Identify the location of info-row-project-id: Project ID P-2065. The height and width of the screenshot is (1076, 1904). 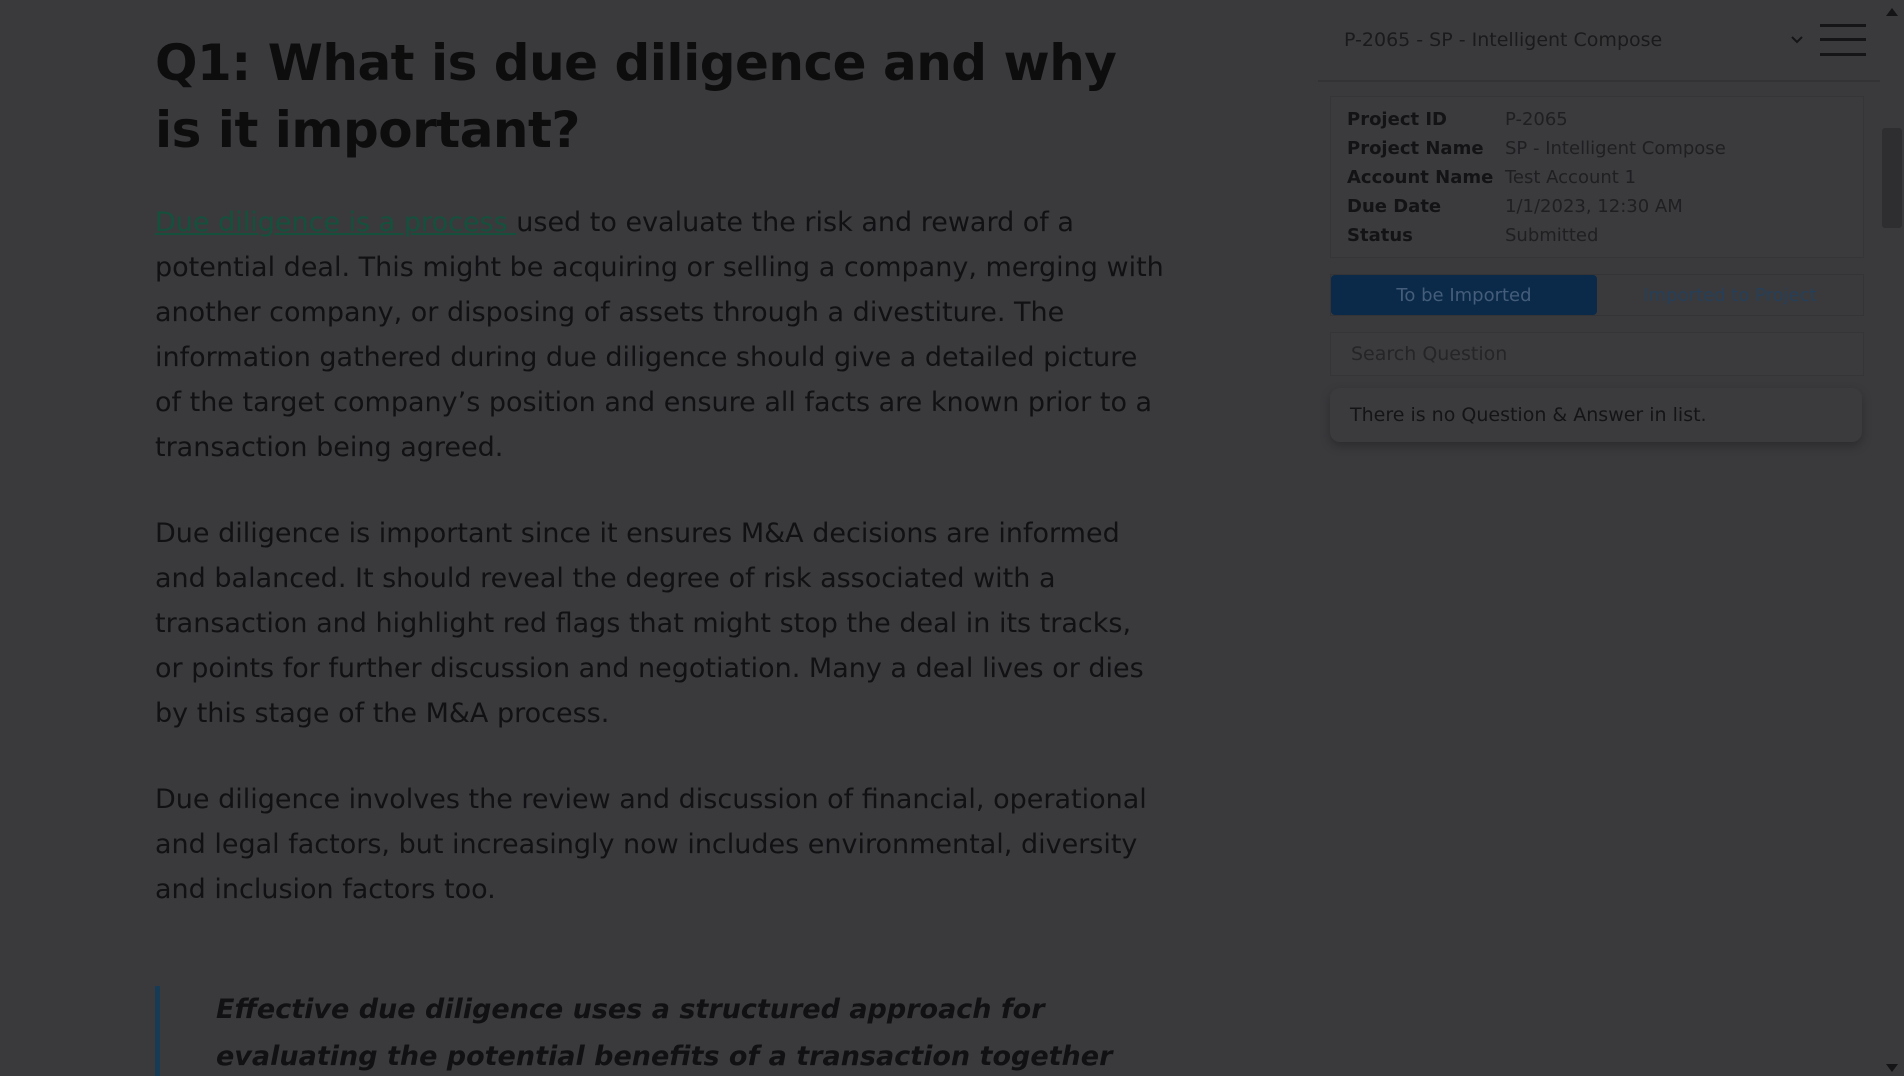
(1457, 119).